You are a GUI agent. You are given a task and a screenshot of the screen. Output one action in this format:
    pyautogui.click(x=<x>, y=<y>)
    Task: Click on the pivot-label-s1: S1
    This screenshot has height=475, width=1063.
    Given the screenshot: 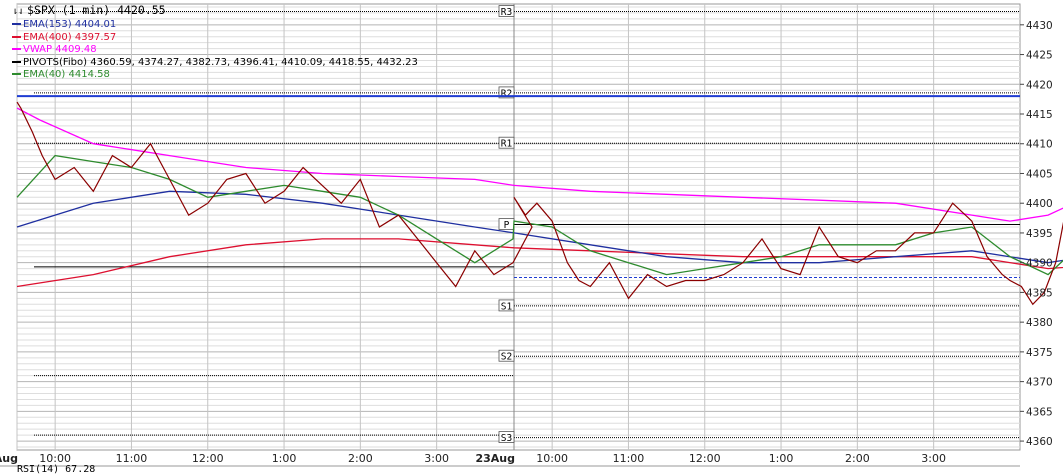 What is the action you would take?
    pyautogui.click(x=507, y=306)
    